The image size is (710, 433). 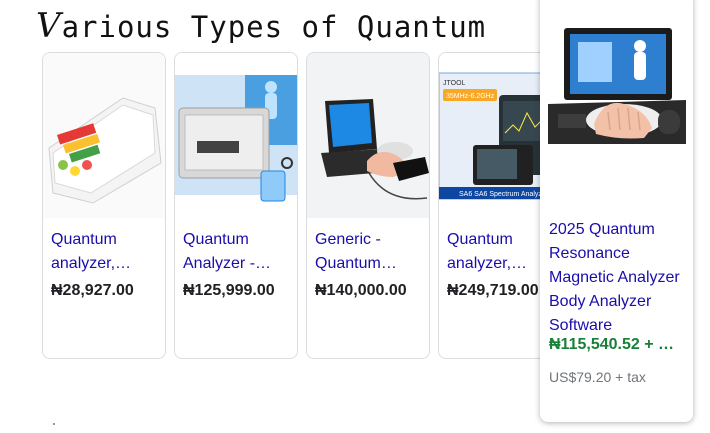 I want to click on image-caption-text: SA6 SA6 Spectrum Analyze, so click(x=502, y=194).